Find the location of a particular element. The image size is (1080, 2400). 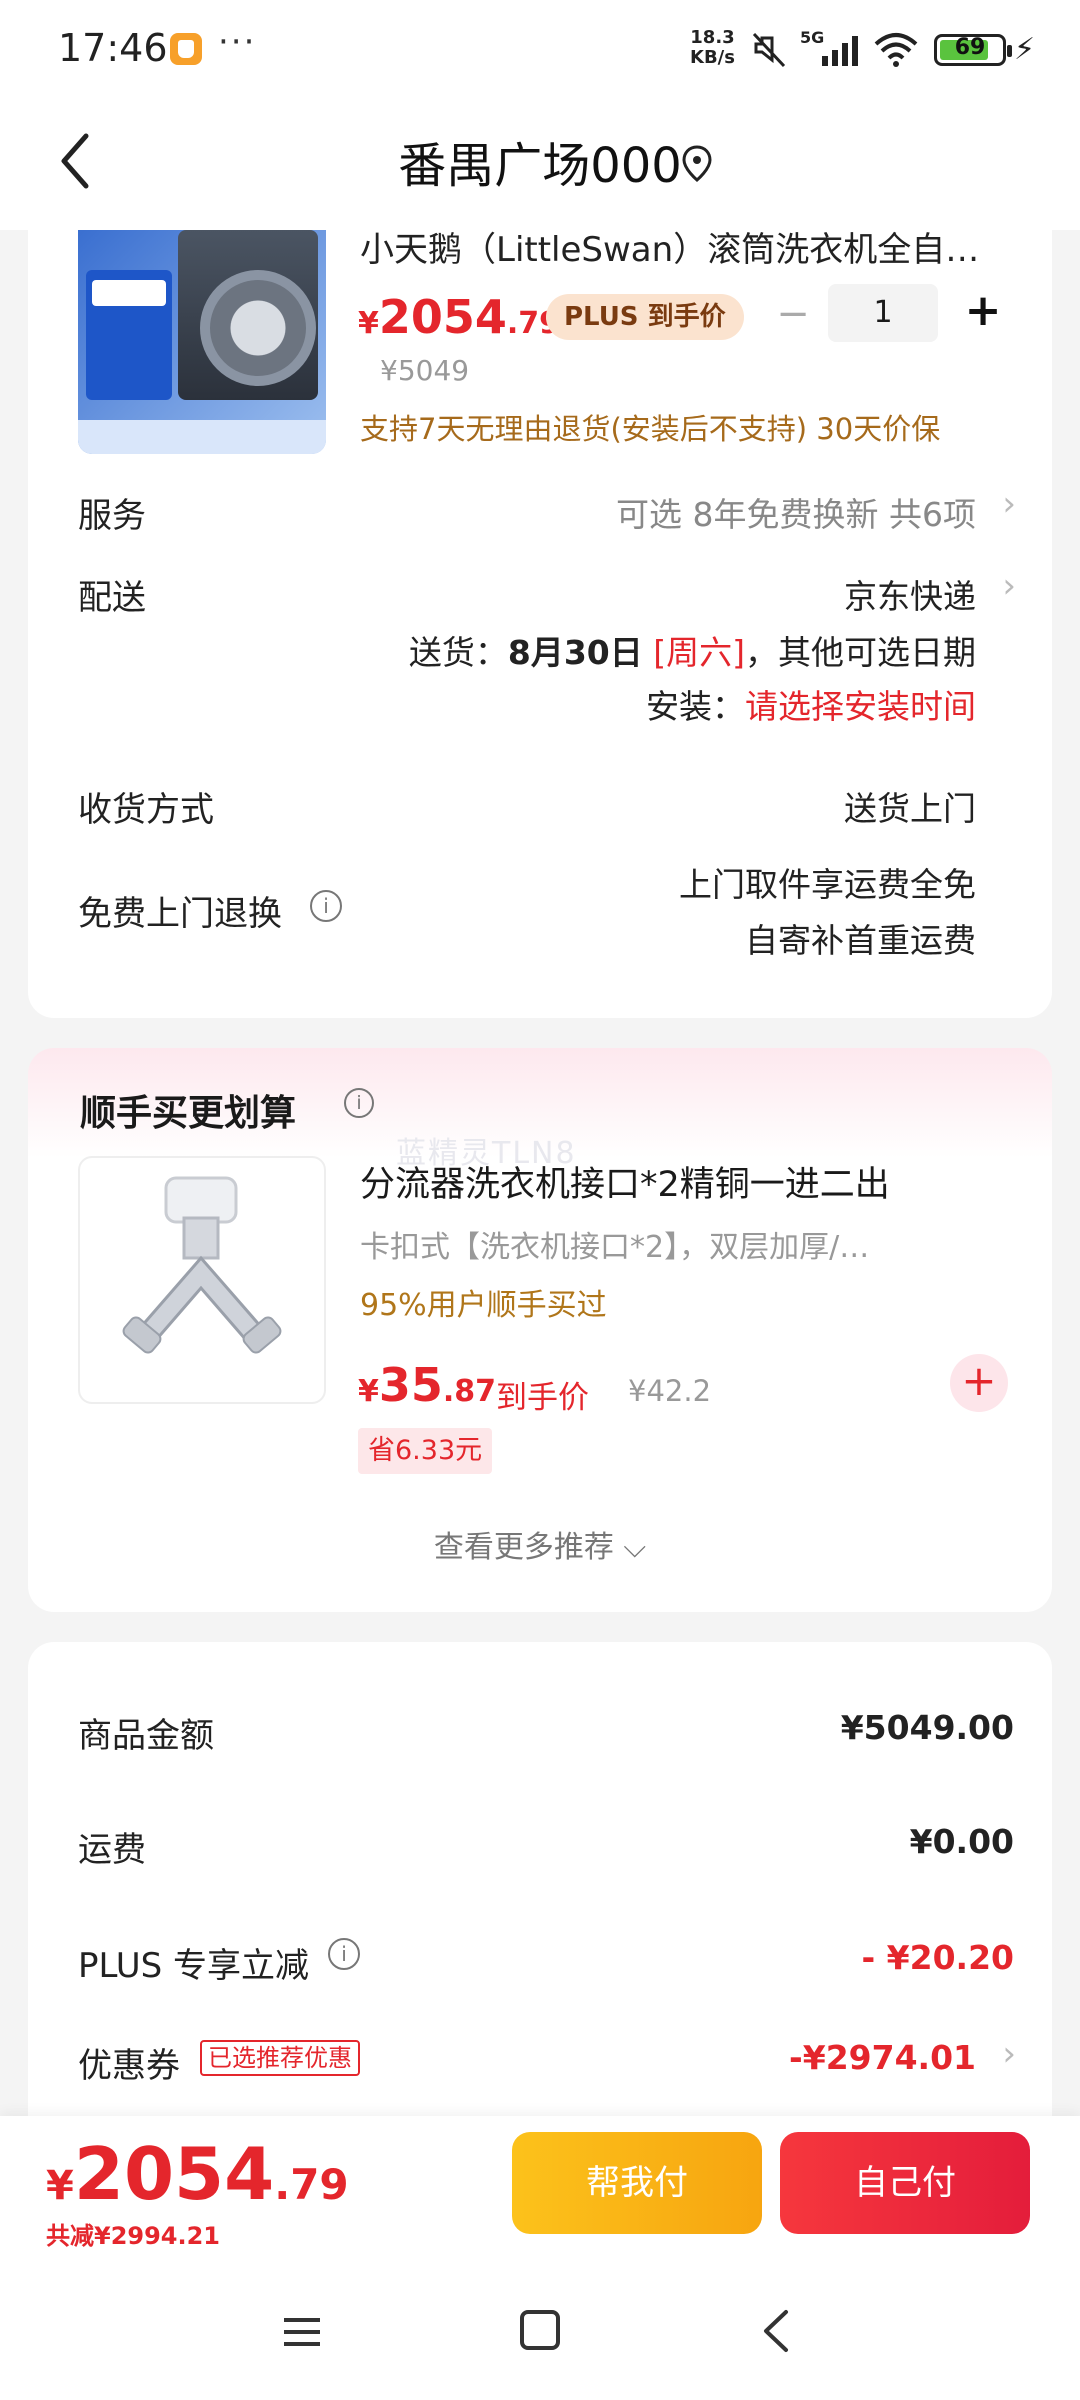

title-bar: 番禺广场000 is located at coordinates (540, 163).